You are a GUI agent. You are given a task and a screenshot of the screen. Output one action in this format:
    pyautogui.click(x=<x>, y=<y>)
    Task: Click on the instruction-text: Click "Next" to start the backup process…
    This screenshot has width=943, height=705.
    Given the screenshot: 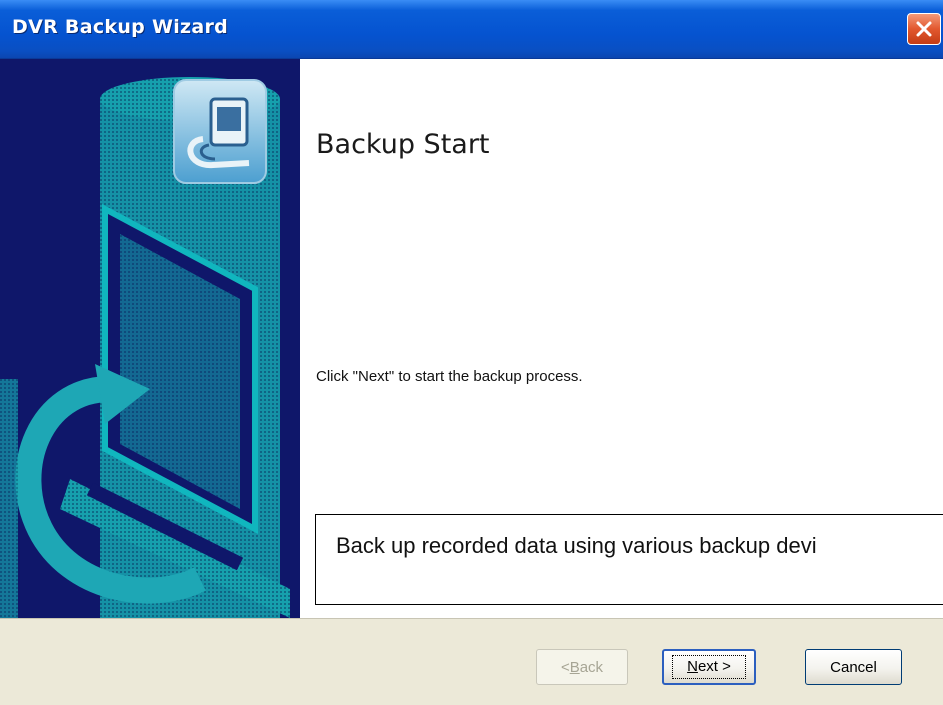 What is the action you would take?
    pyautogui.click(x=449, y=376)
    